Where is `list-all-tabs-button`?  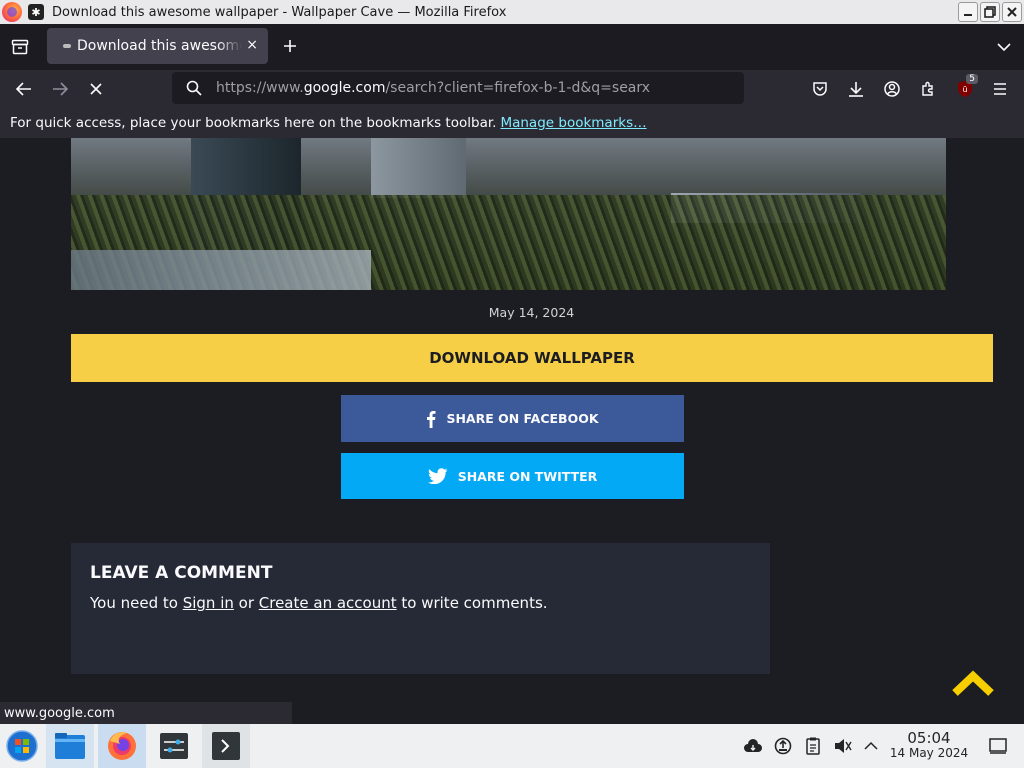
list-all-tabs-button is located at coordinates (1004, 47).